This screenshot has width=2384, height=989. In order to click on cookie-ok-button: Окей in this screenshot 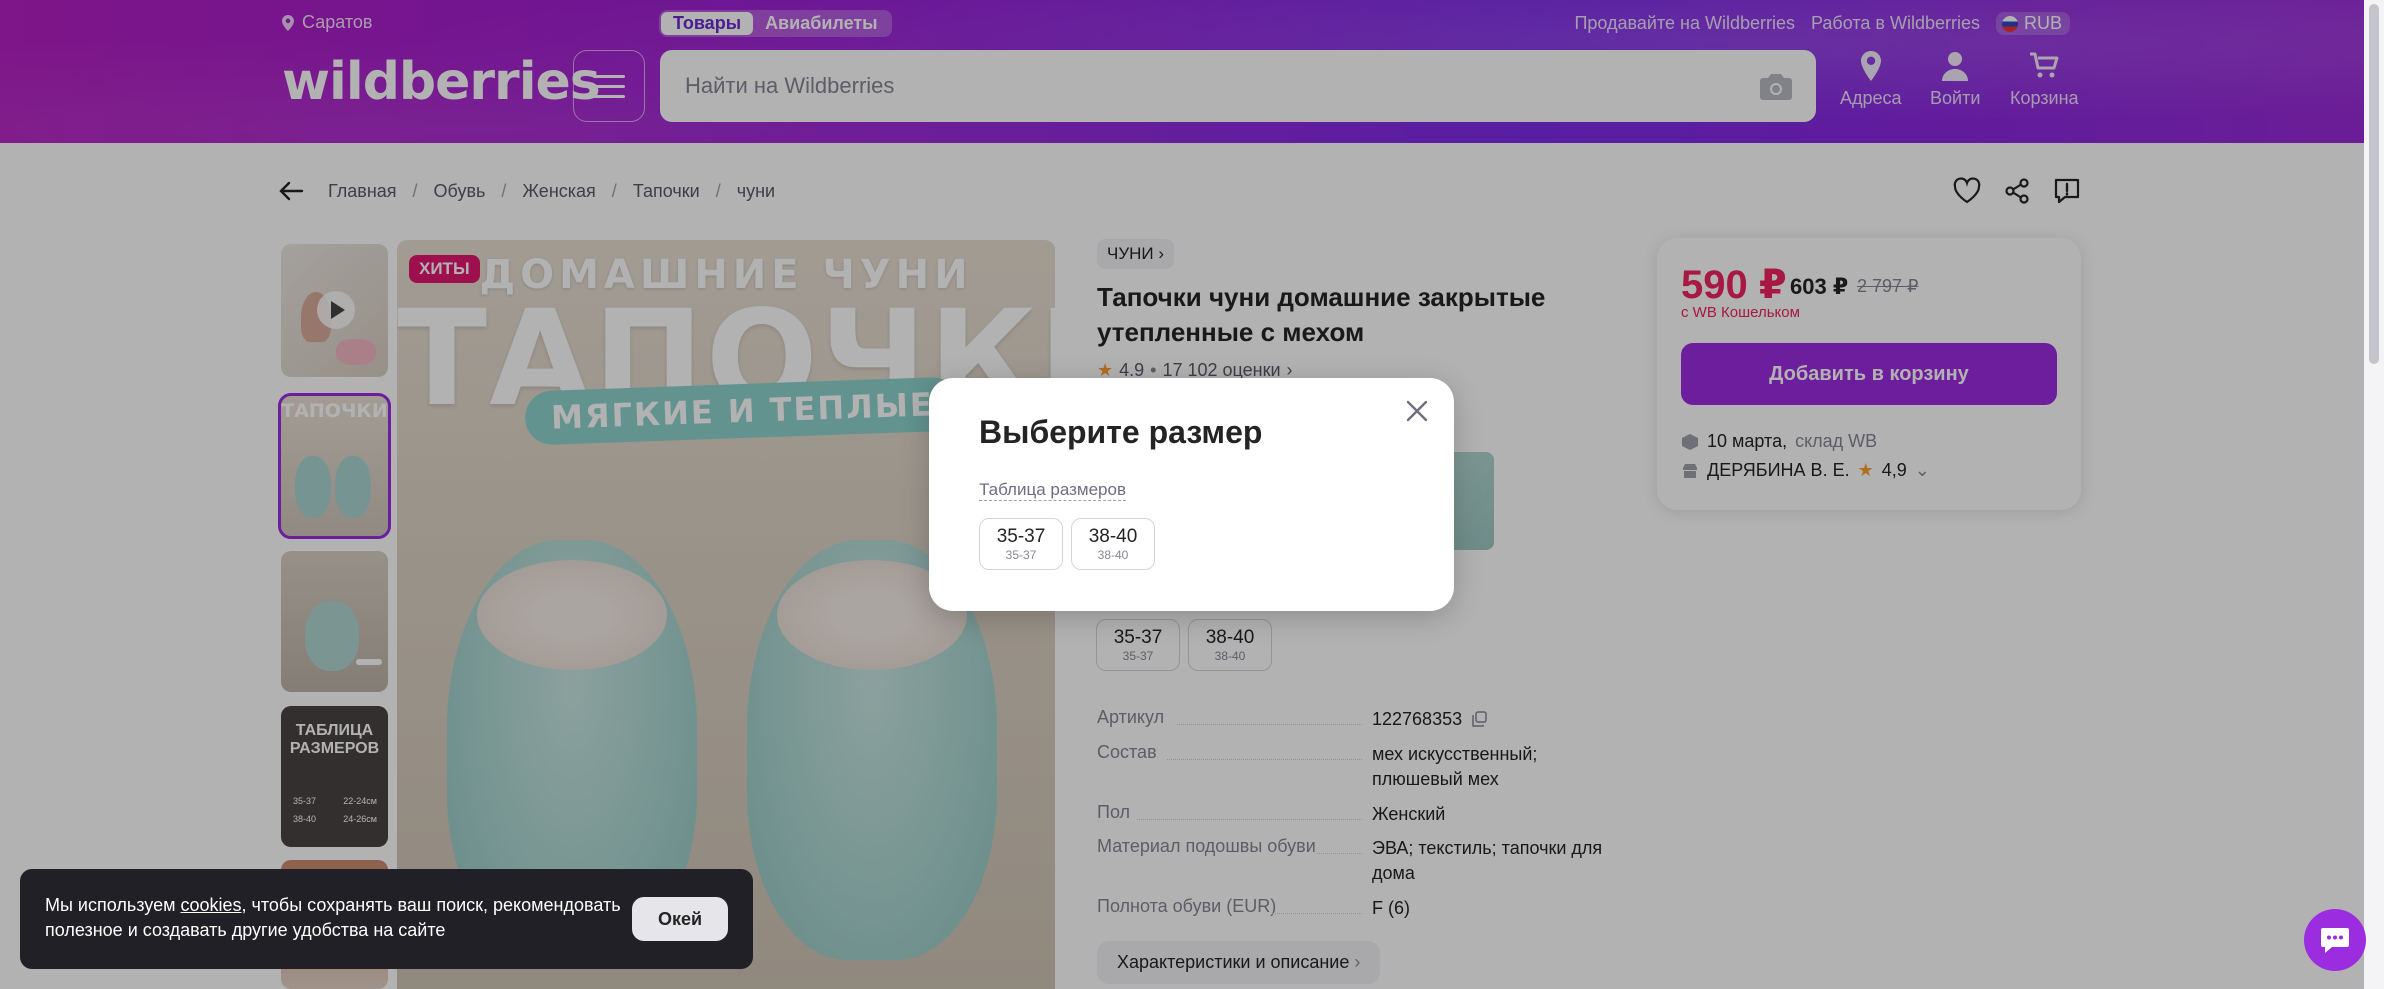, I will do `click(680, 919)`.